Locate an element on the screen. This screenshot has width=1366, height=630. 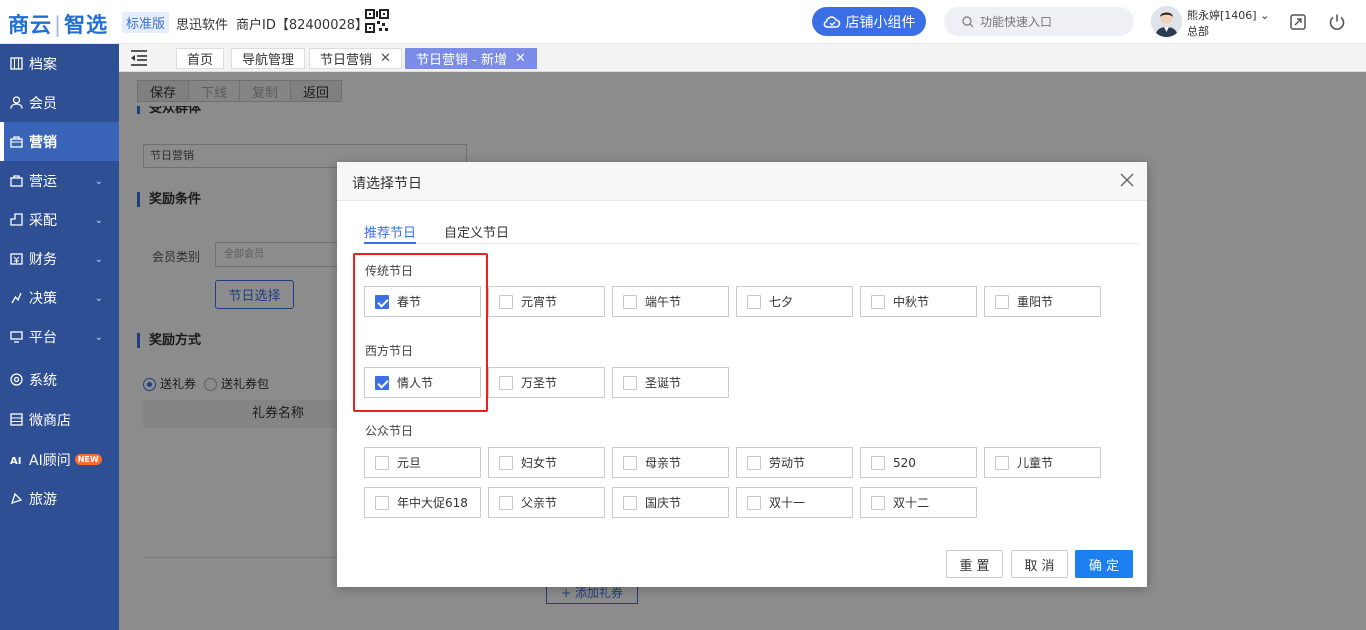
close-icon is located at coordinates (1127, 180).